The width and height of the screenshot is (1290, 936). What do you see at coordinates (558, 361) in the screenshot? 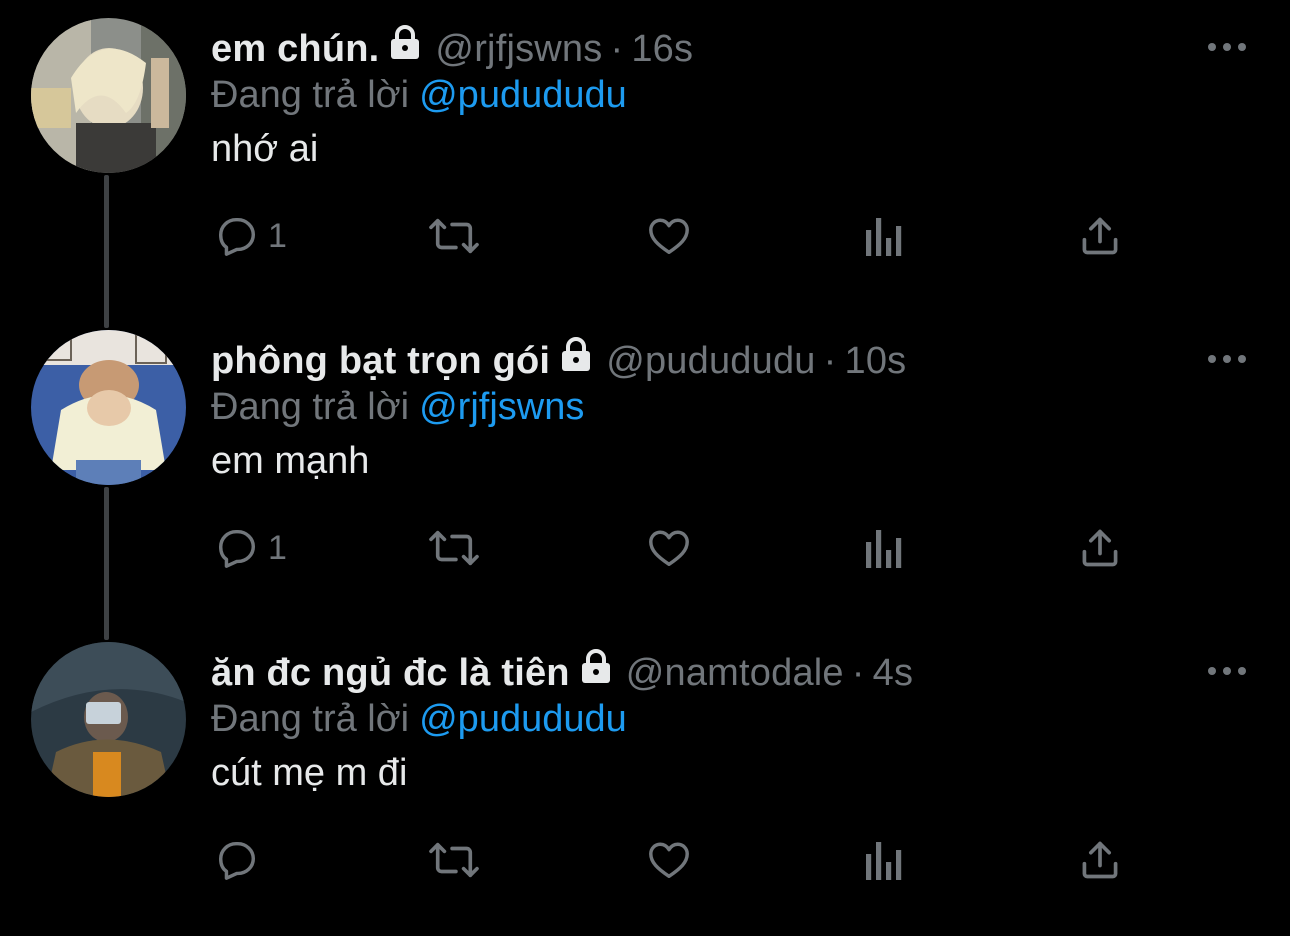
I see `tweet-header: phông bạt trọn gói @pudududu · 10s` at bounding box center [558, 361].